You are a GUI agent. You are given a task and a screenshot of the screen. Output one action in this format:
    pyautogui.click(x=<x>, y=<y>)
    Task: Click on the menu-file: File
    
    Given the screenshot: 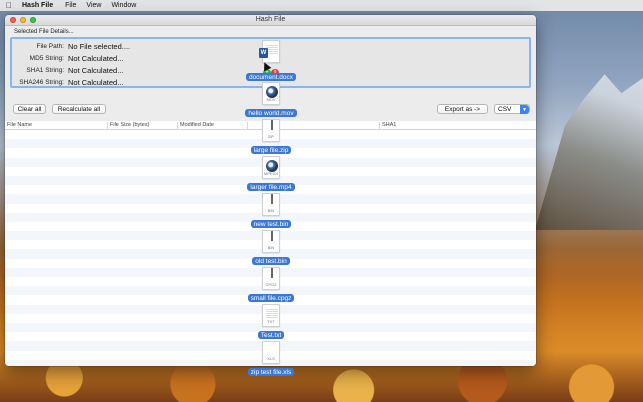 What is the action you would take?
    pyautogui.click(x=70, y=5)
    